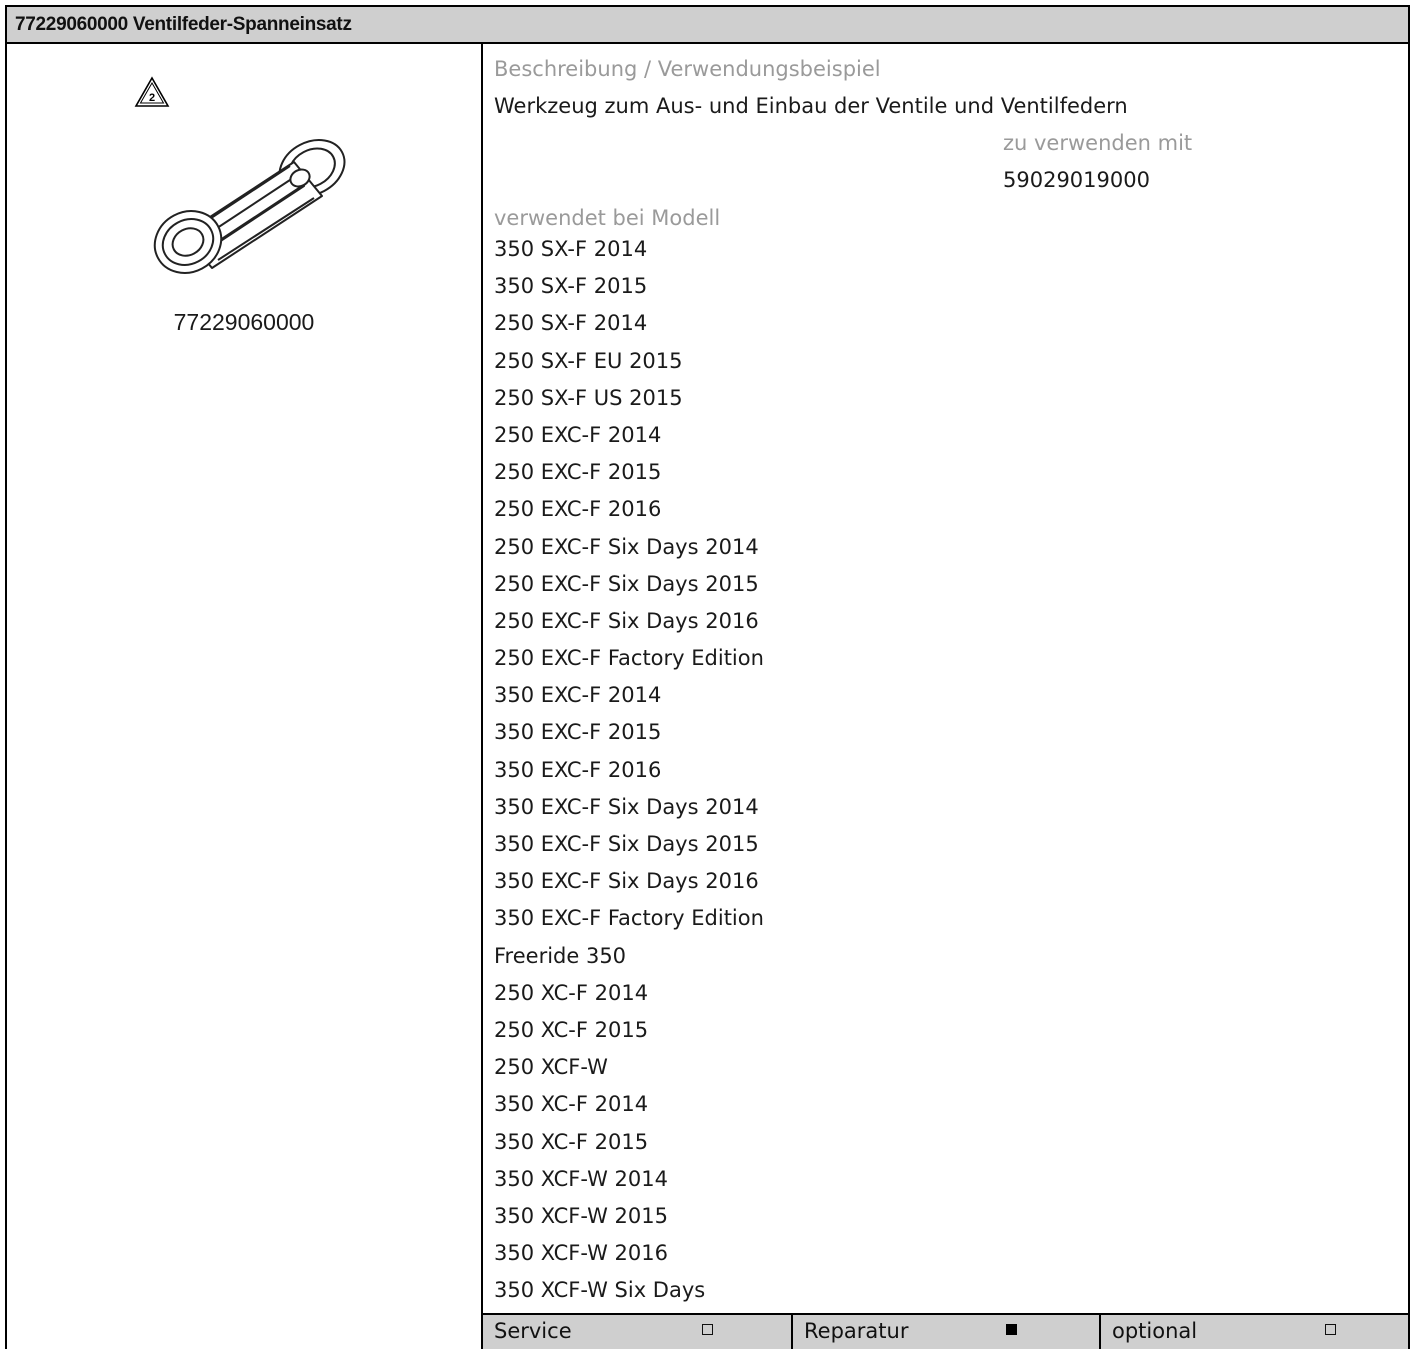  I want to click on service-label: Service, so click(533, 1331).